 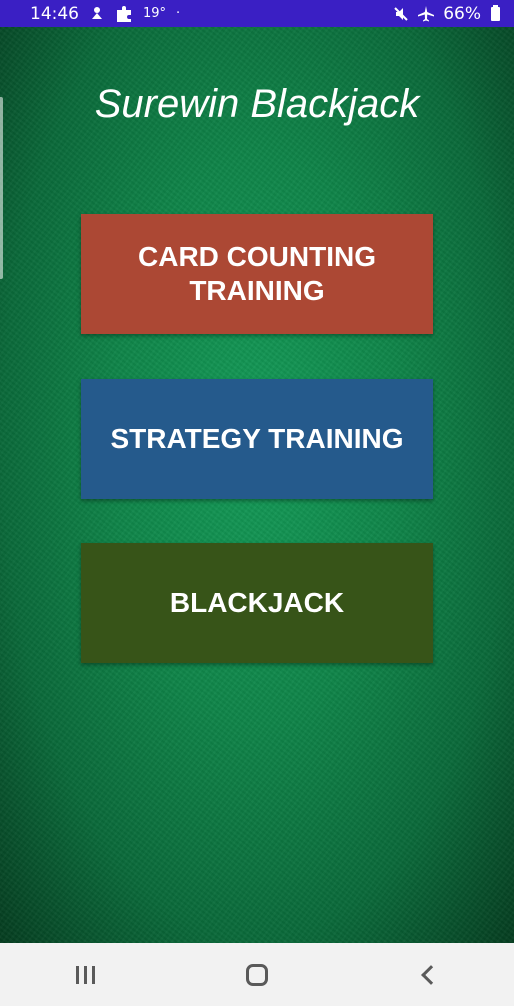 I want to click on status-left: 14:46 19° ·, so click(x=105, y=14).